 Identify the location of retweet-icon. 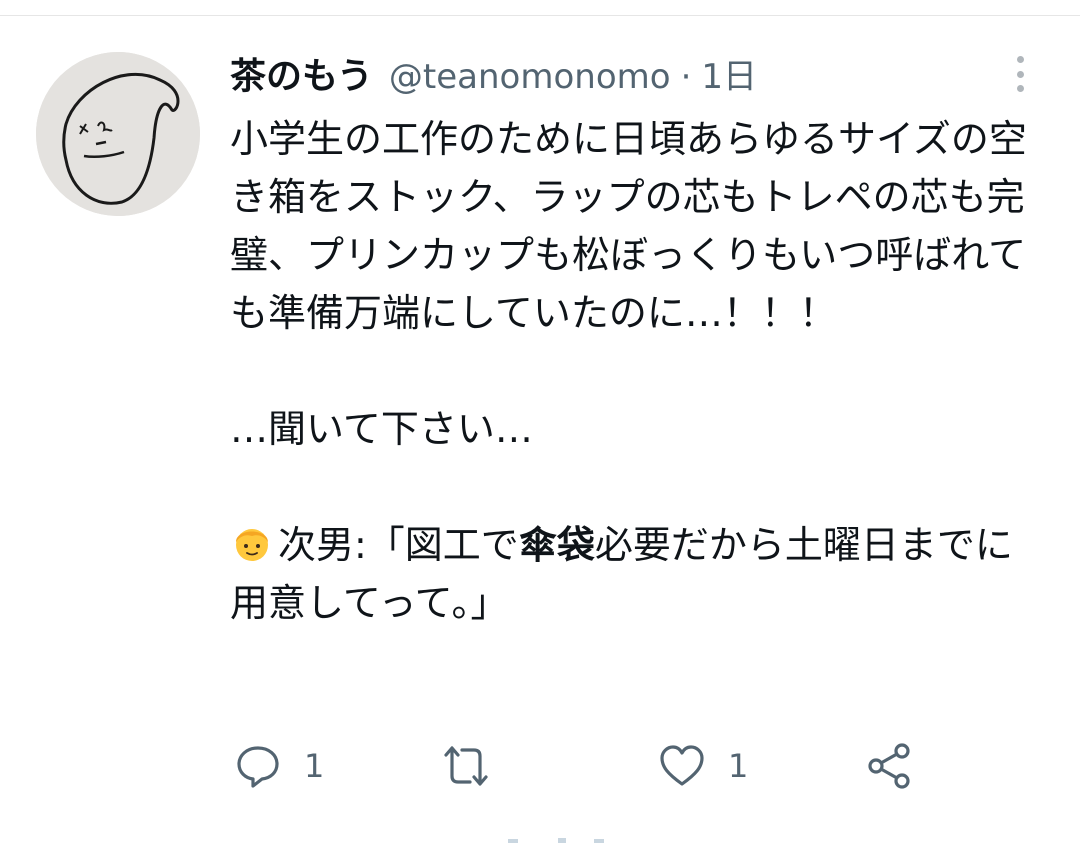
(466, 766).